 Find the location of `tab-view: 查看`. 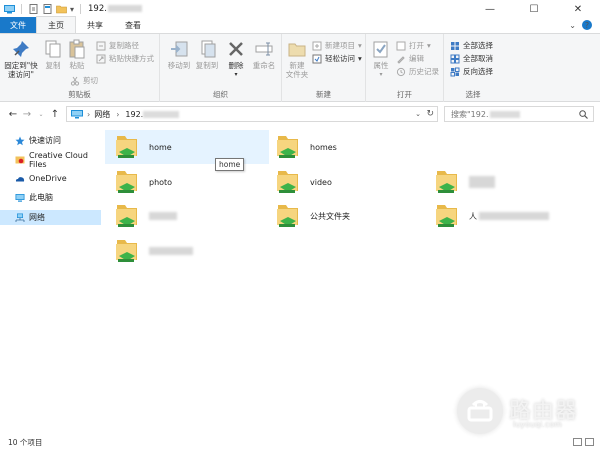

tab-view: 查看 is located at coordinates (133, 25).